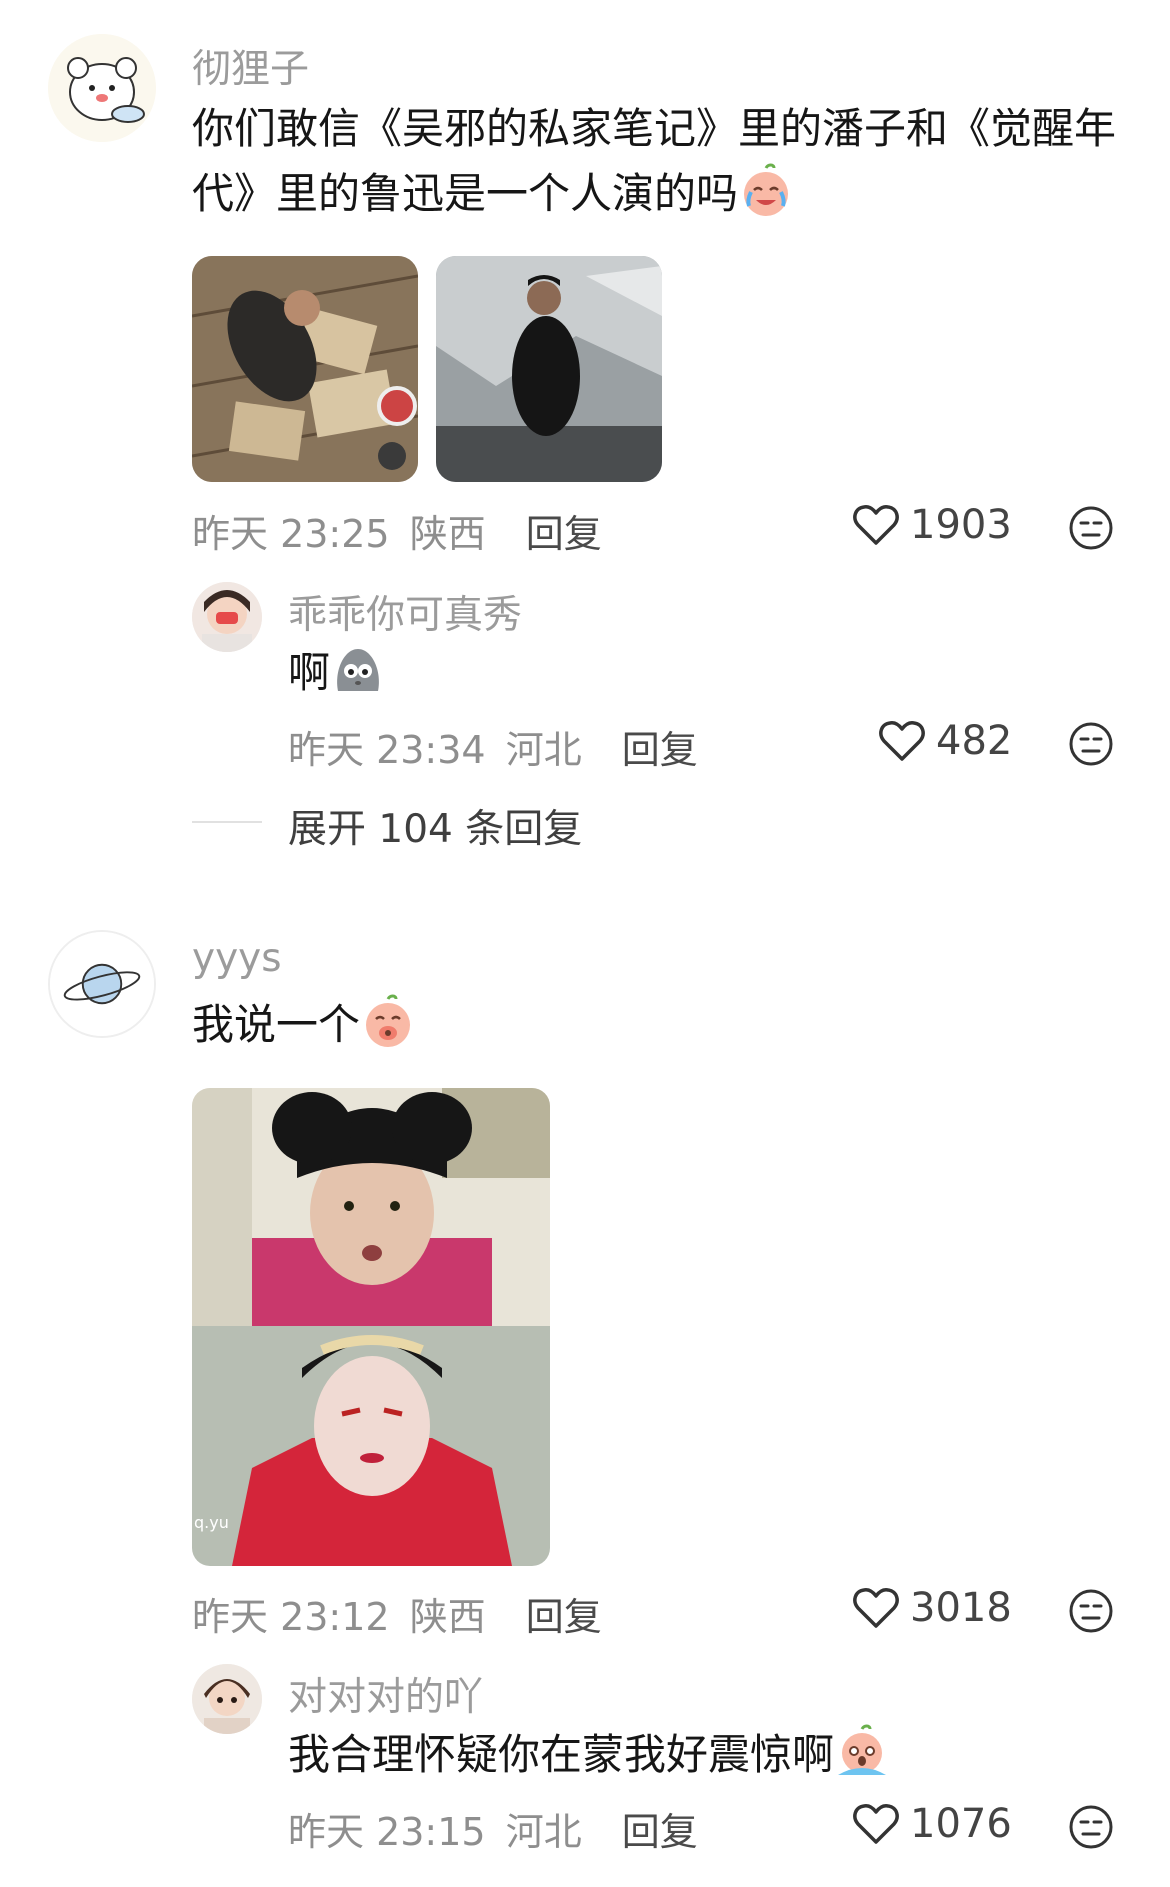  Describe the element at coordinates (237, 958) in the screenshot. I see `comment-username: yyys` at that location.